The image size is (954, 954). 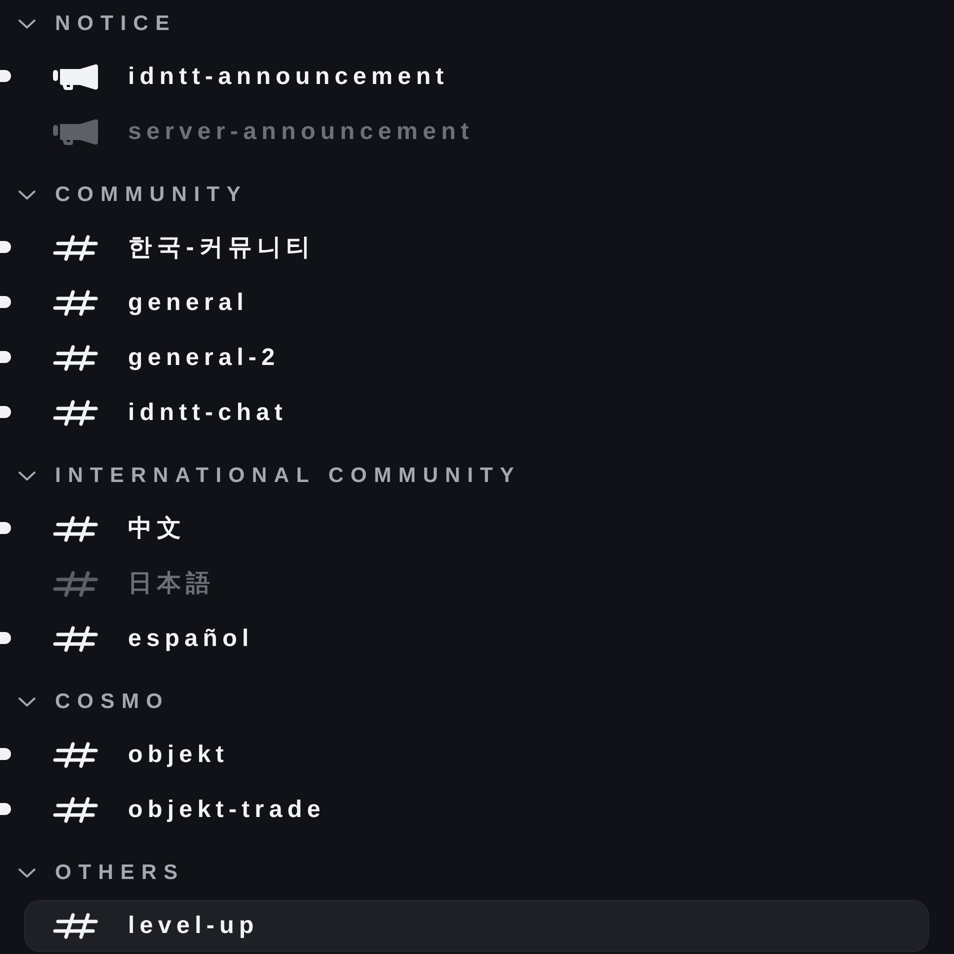 What do you see at coordinates (191, 639) in the screenshot?
I see `channel-name: español` at bounding box center [191, 639].